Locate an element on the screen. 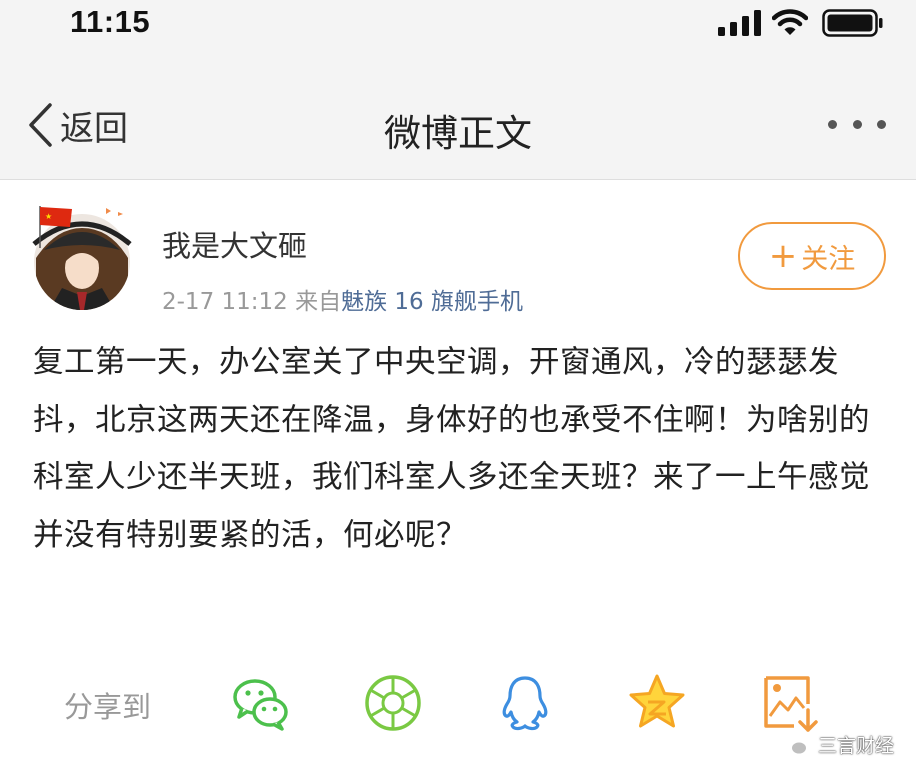 This screenshot has height=778, width=916. wechat-icon is located at coordinates (261, 703).